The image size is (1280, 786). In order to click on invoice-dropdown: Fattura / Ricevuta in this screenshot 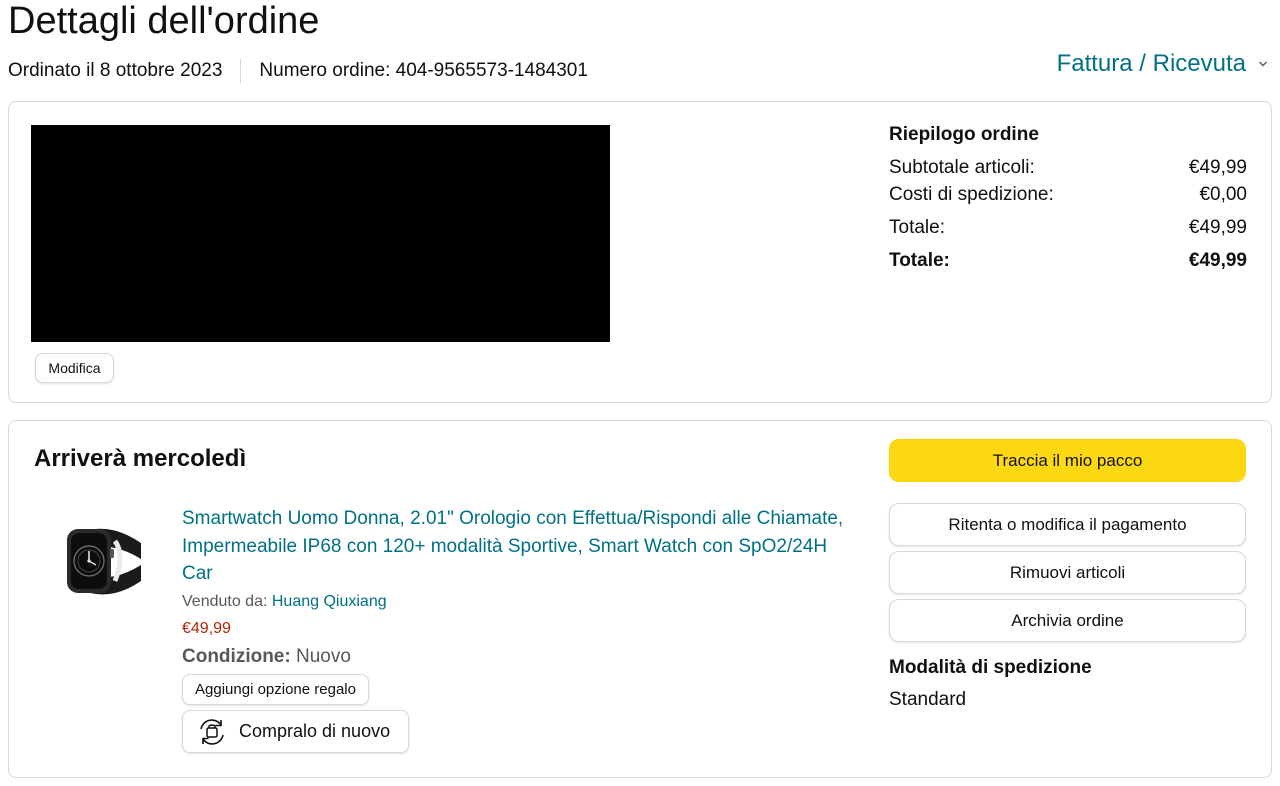, I will do `click(1162, 64)`.